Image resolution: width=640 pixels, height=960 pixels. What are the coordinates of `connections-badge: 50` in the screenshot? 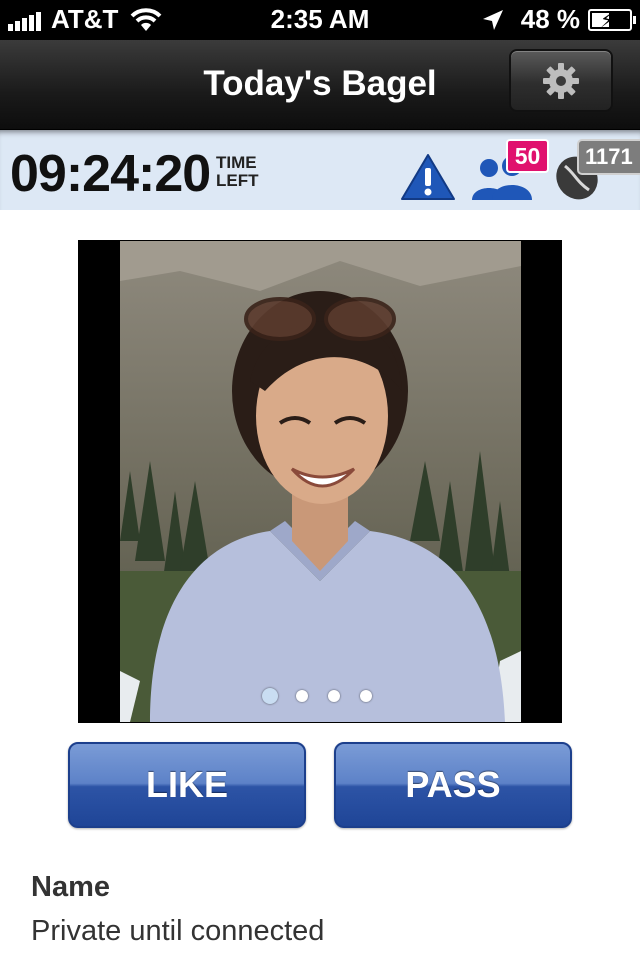 It's located at (527, 156).